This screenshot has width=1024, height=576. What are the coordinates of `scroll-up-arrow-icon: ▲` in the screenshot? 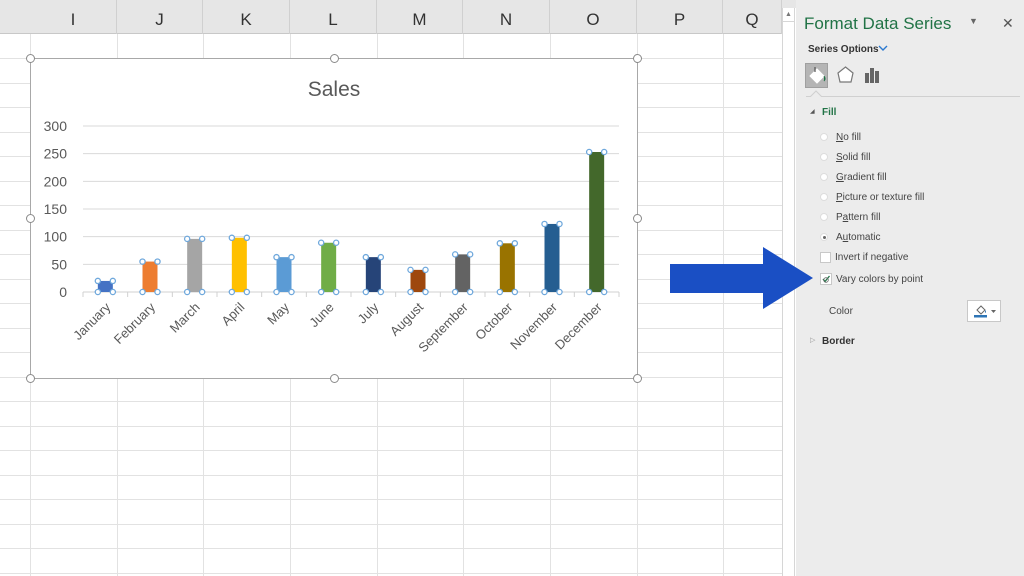 It's located at (788, 15).